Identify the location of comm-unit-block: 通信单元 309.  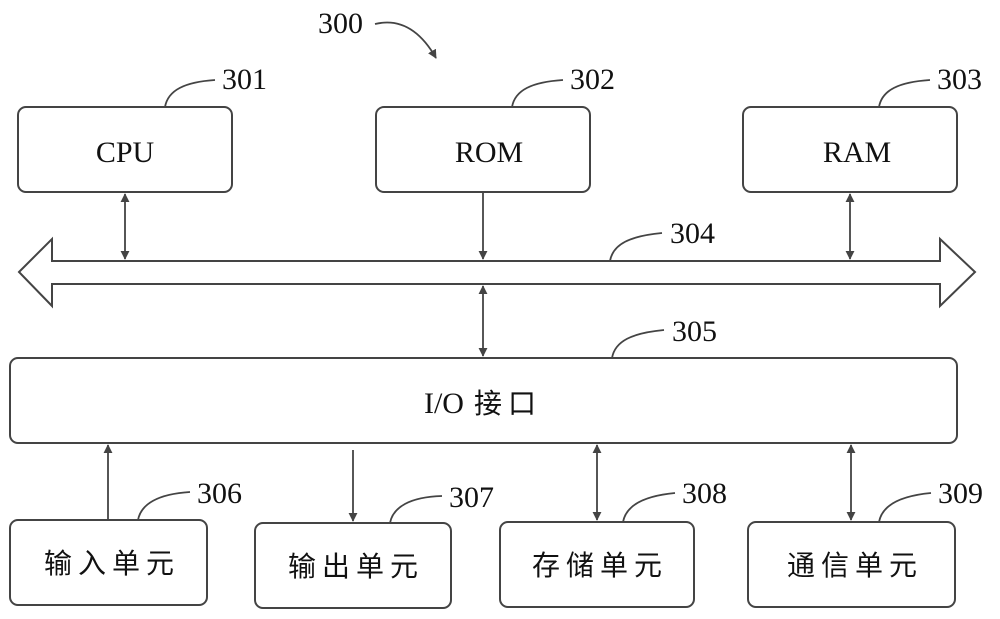
(865, 542).